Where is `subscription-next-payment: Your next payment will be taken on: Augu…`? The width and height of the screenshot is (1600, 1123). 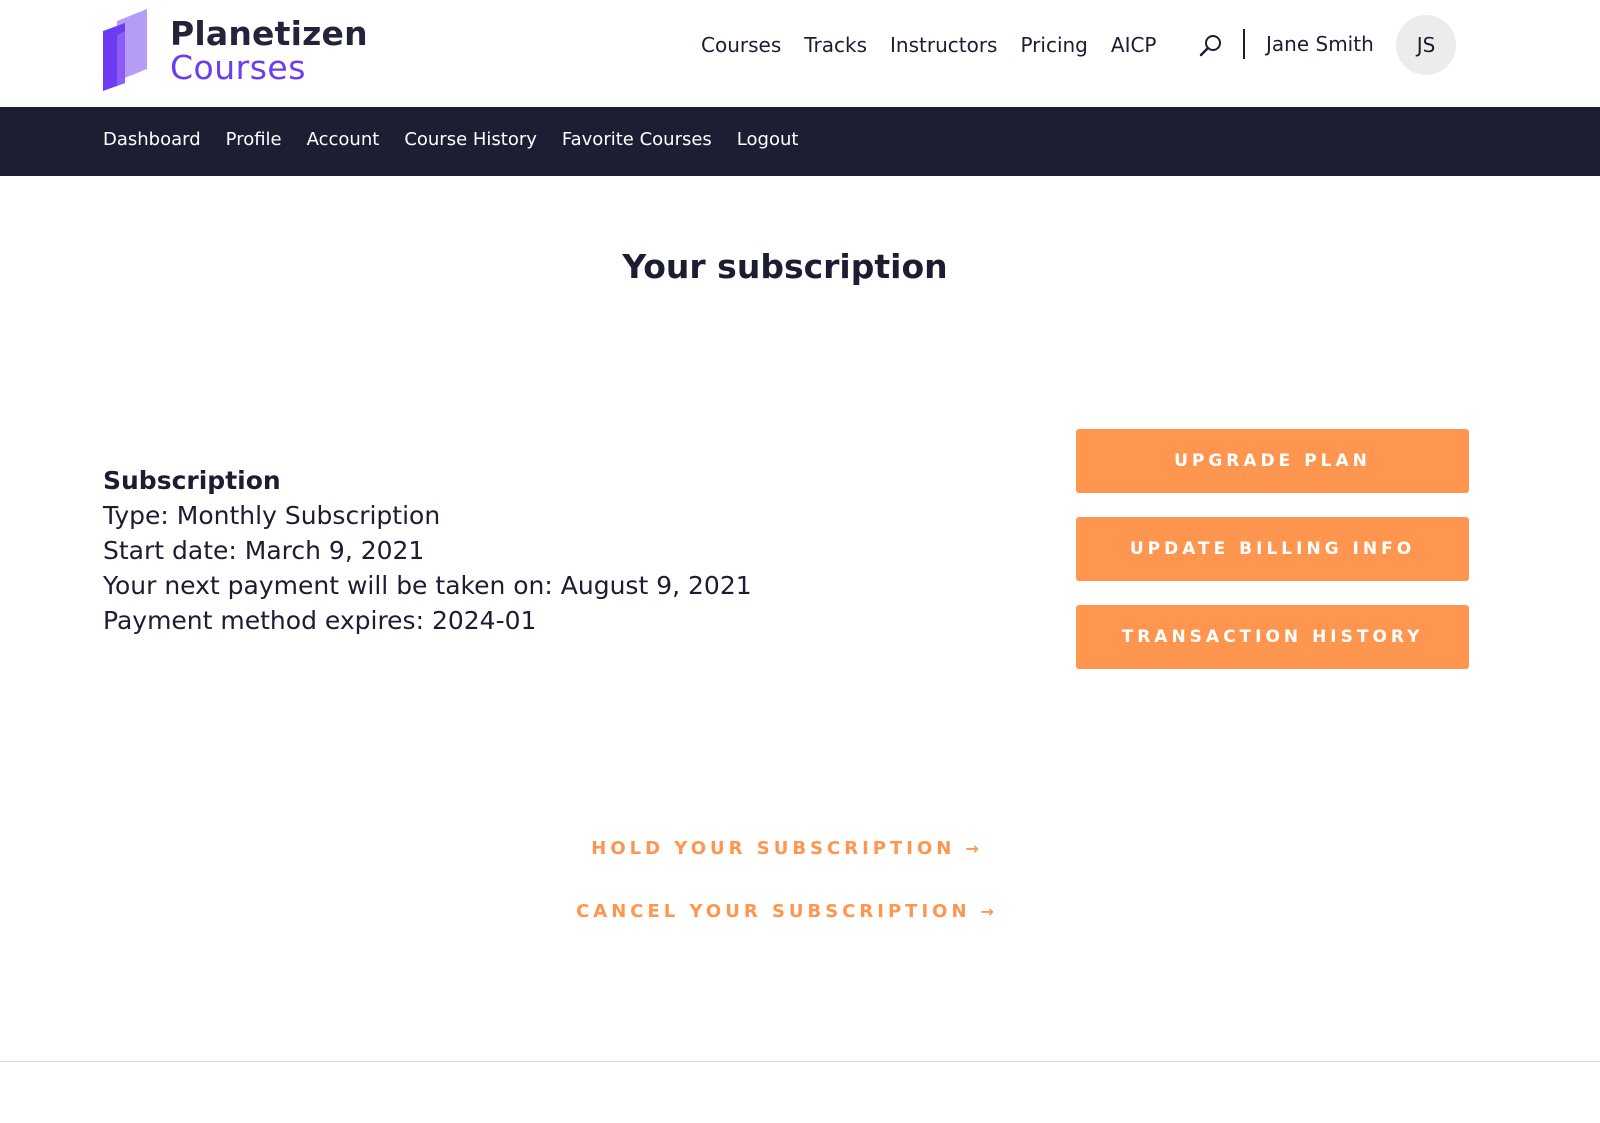 subscription-next-payment: Your next payment will be taken on: Augu… is located at coordinates (427, 585).